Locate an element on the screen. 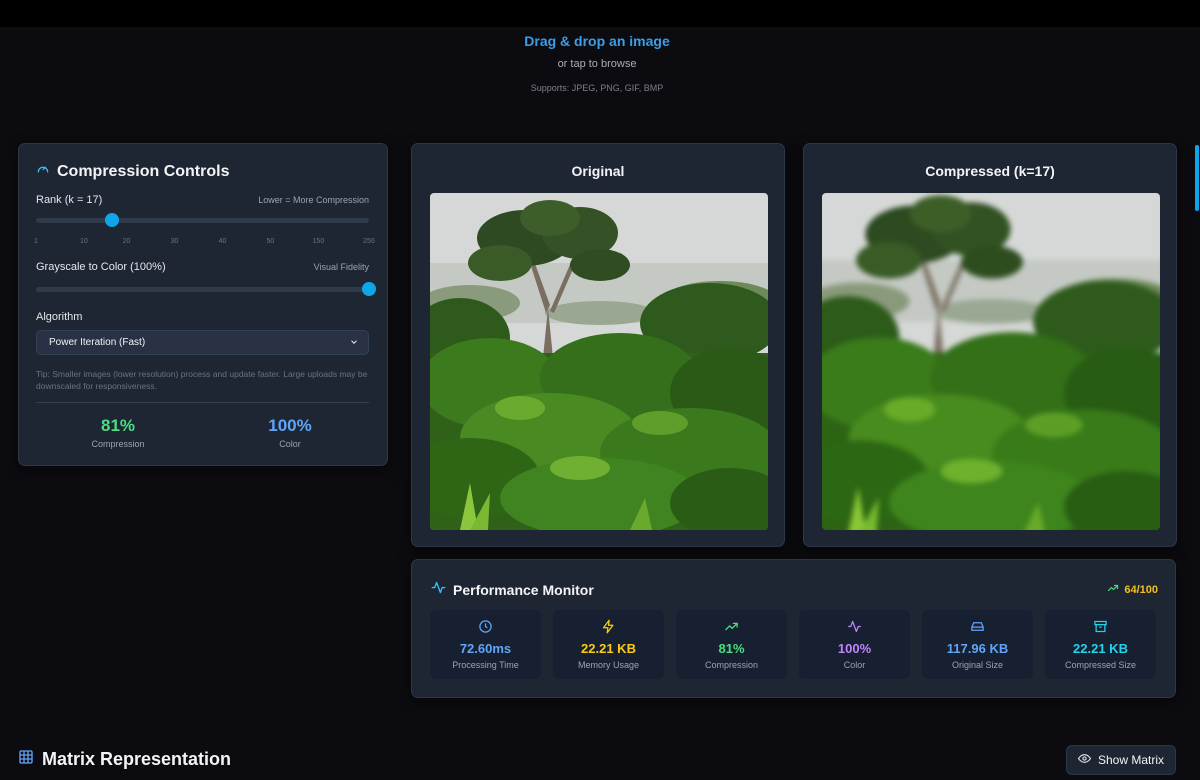  metric-label: Memory Usage is located at coordinates (608, 665).